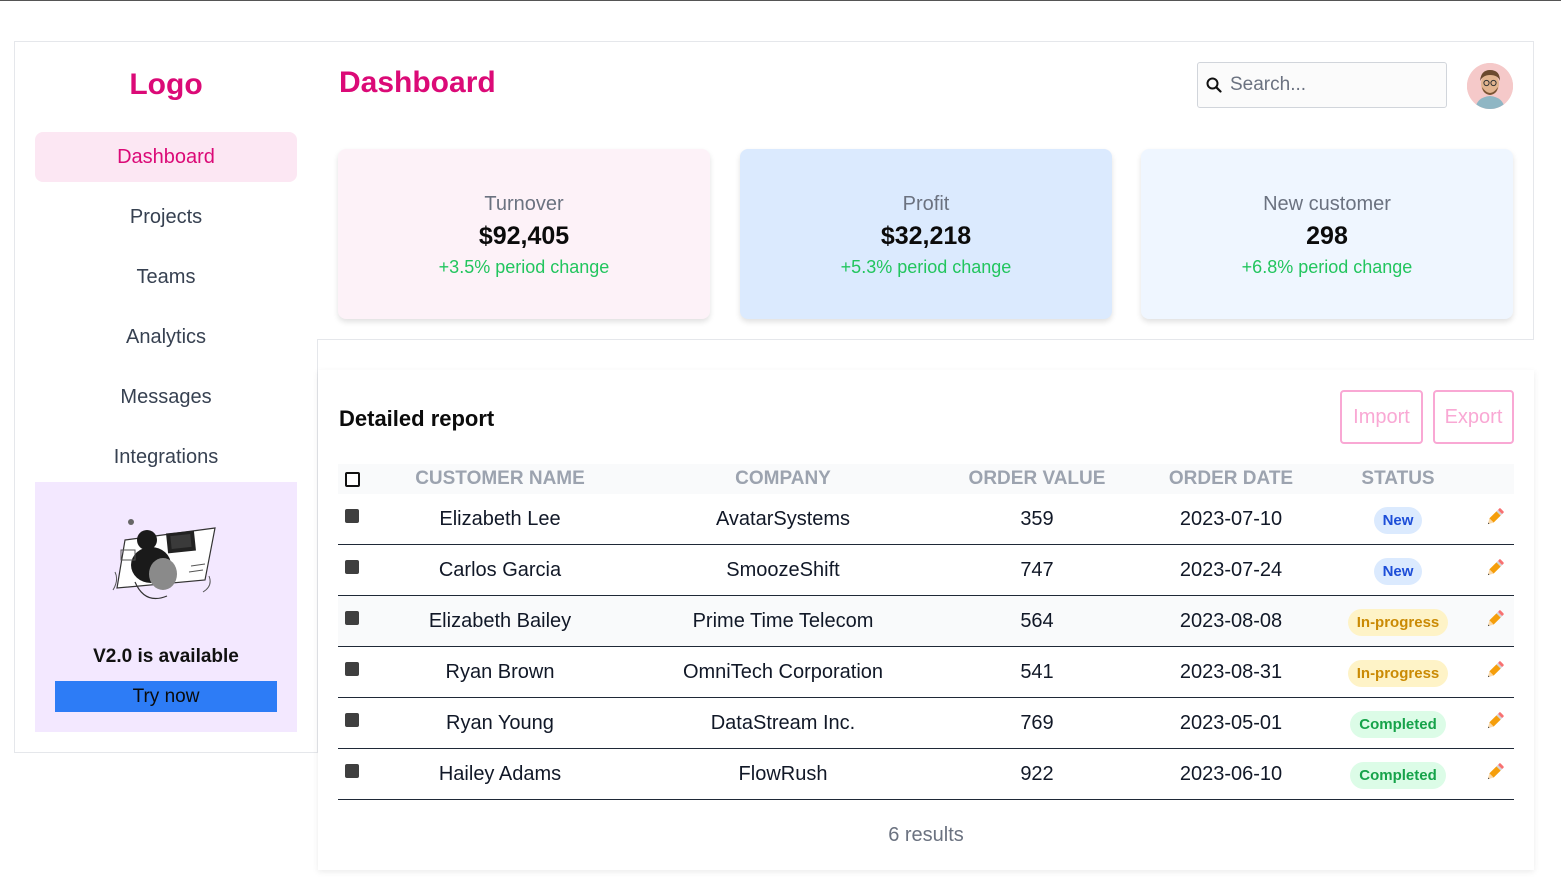 The height and width of the screenshot is (893, 1561). I want to click on cell-customer-name: Ryan Young, so click(500, 722).